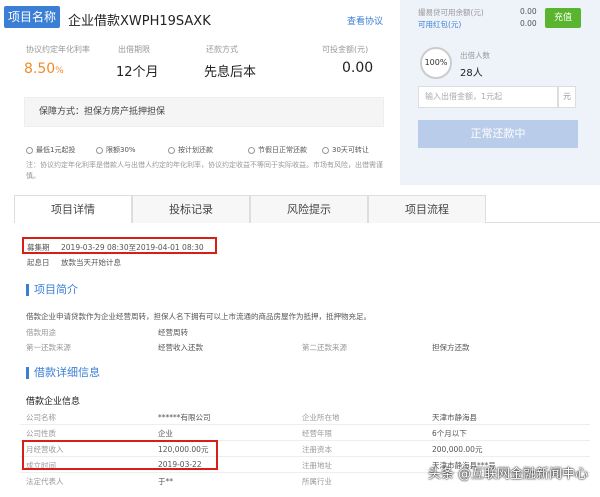  Describe the element at coordinates (325, 150) in the screenshot. I see `clock-icon` at that location.